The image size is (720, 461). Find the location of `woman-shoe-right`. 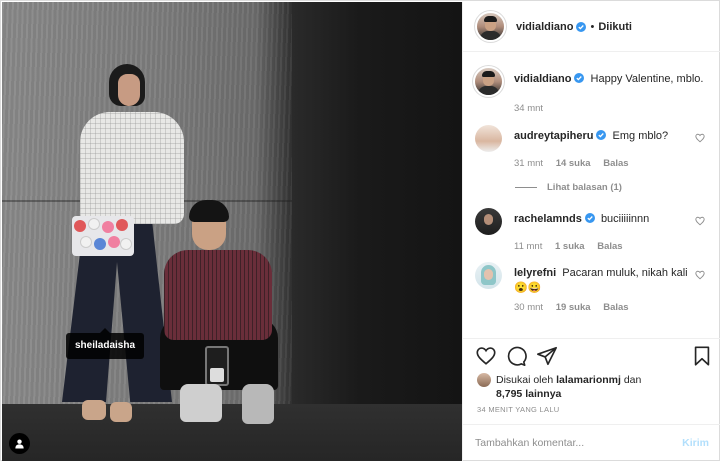

woman-shoe-right is located at coordinates (121, 412).